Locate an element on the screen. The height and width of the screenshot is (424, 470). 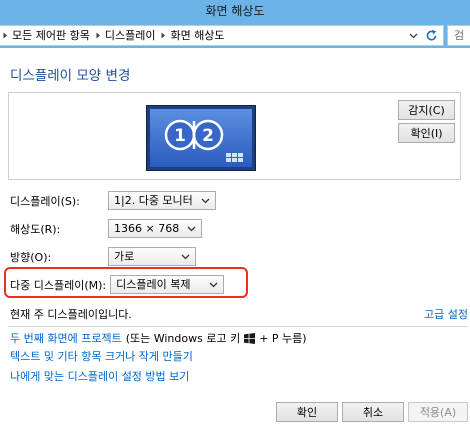
ok-button: 확인 is located at coordinates (307, 412).